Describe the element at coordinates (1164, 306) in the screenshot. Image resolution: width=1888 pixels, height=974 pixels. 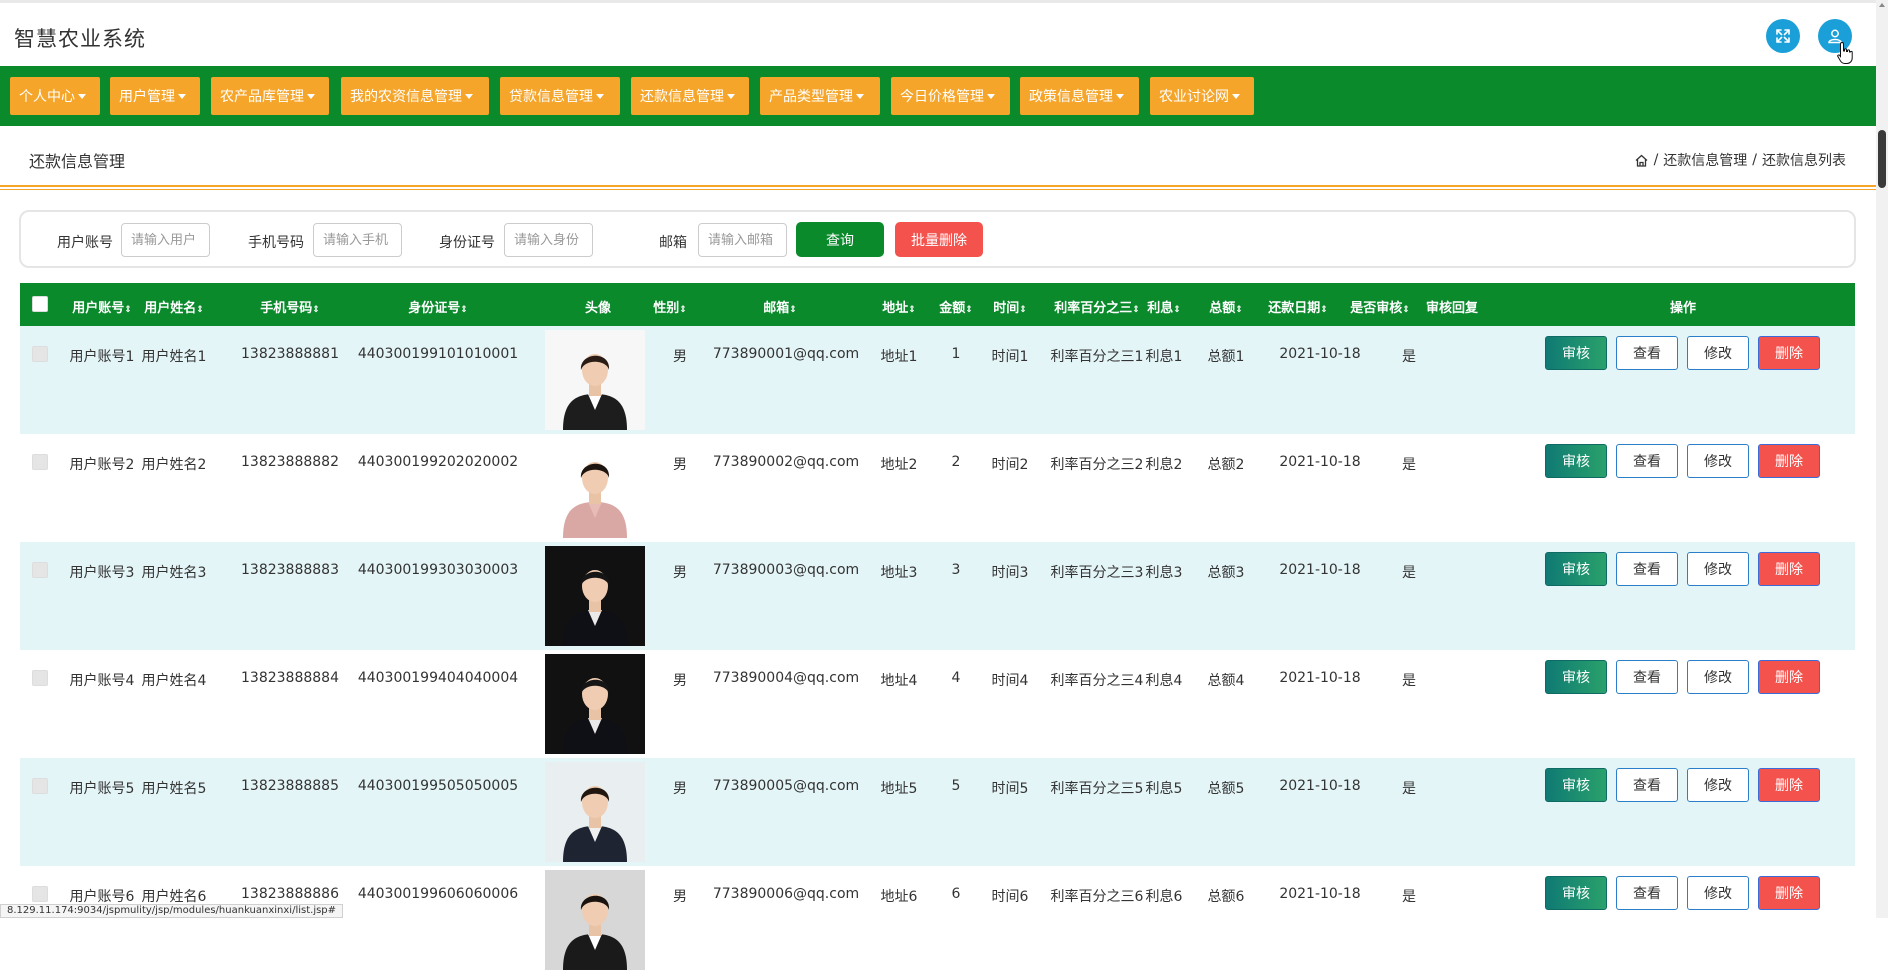
I see `column-header: 利息⇕` at that location.